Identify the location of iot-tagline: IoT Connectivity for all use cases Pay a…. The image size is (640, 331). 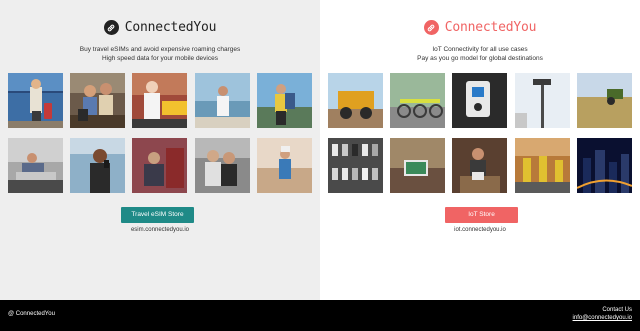
(480, 54).